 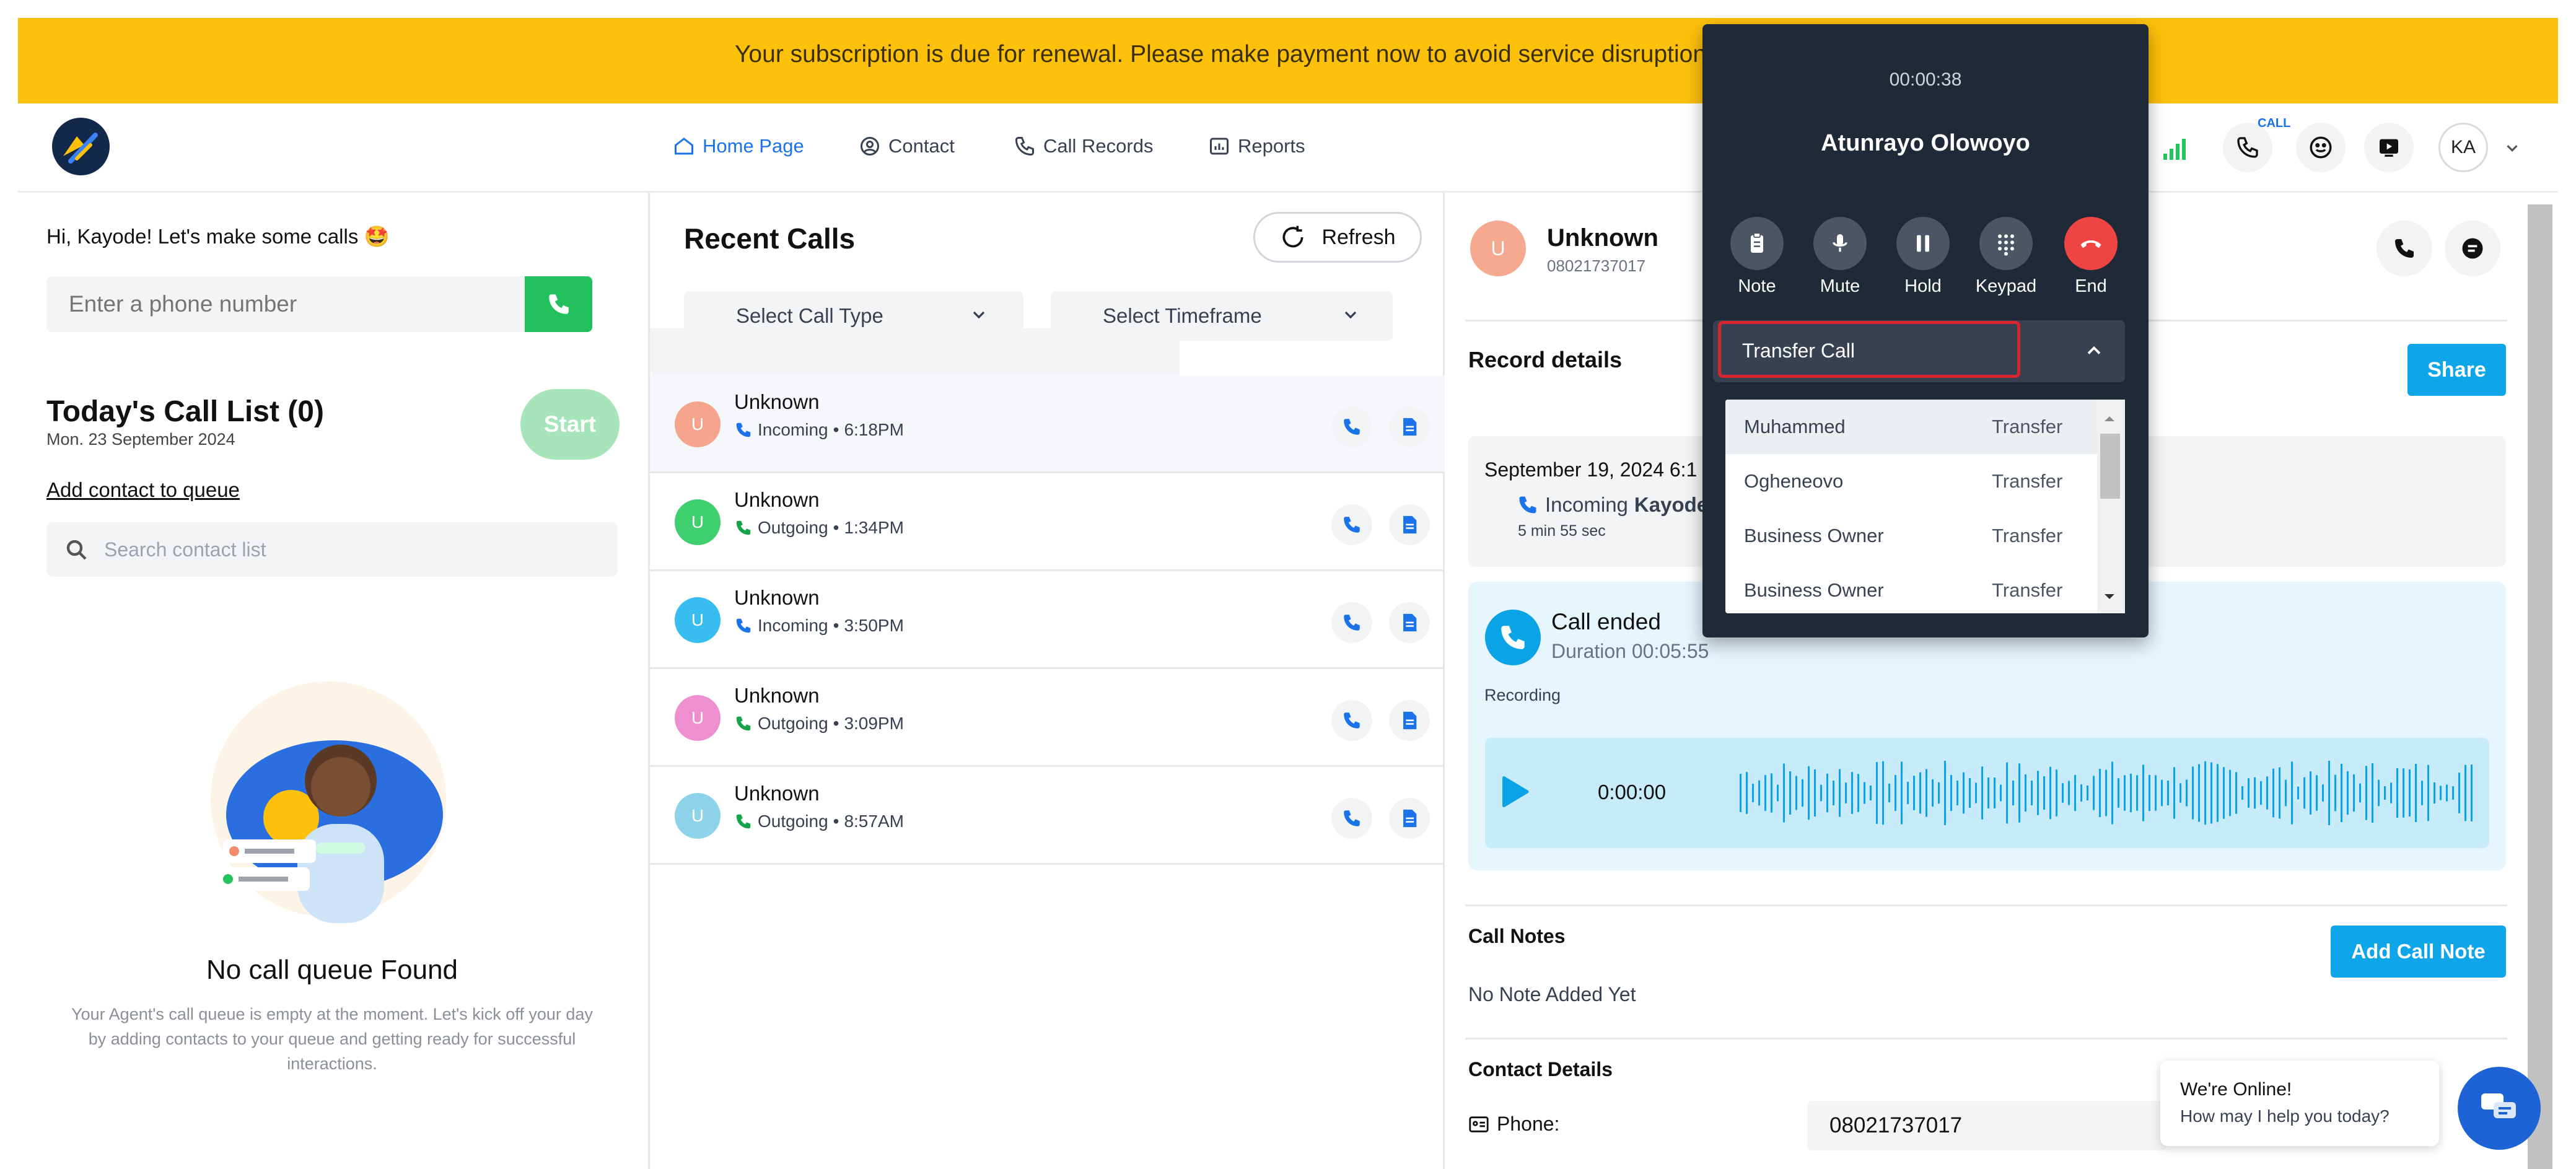 What do you see at coordinates (1757, 243) in the screenshot?
I see `clipboard-icon` at bounding box center [1757, 243].